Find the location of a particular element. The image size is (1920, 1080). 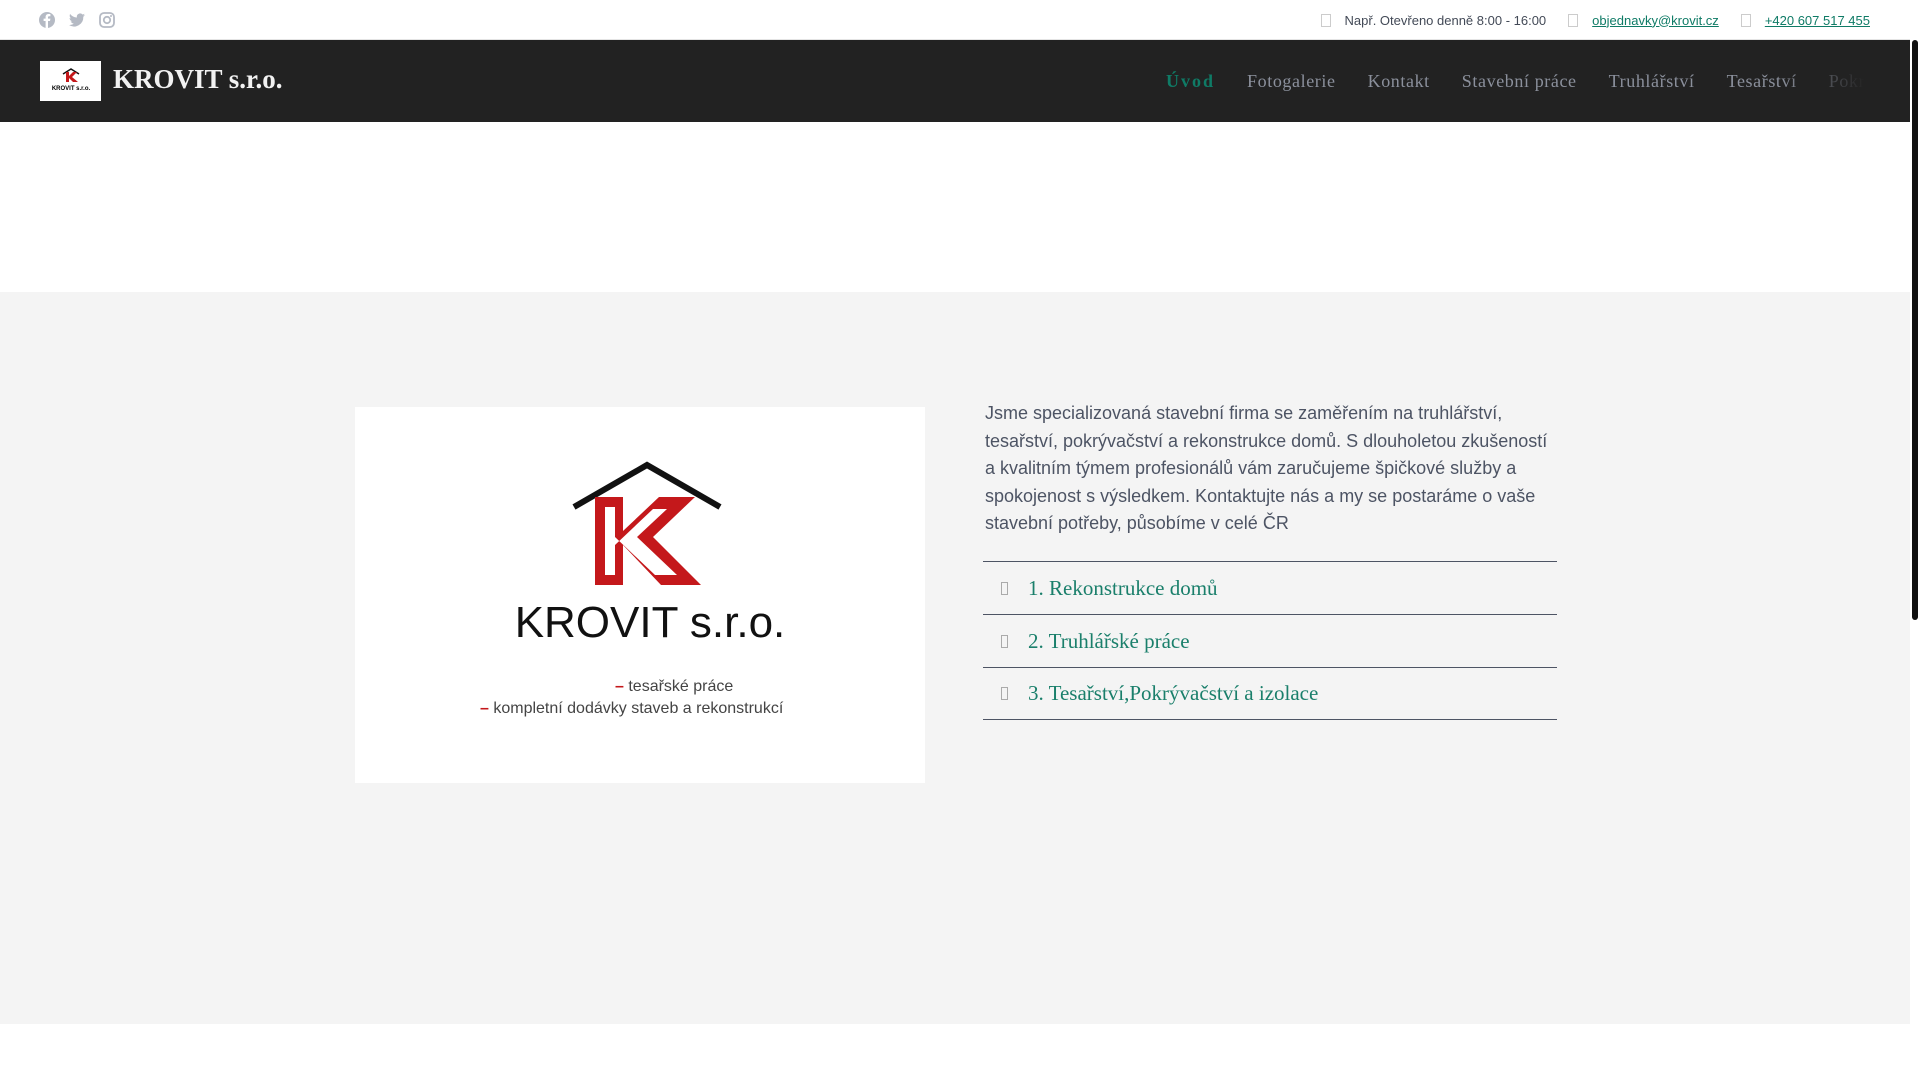

envelope-icon is located at coordinates (1573, 20).